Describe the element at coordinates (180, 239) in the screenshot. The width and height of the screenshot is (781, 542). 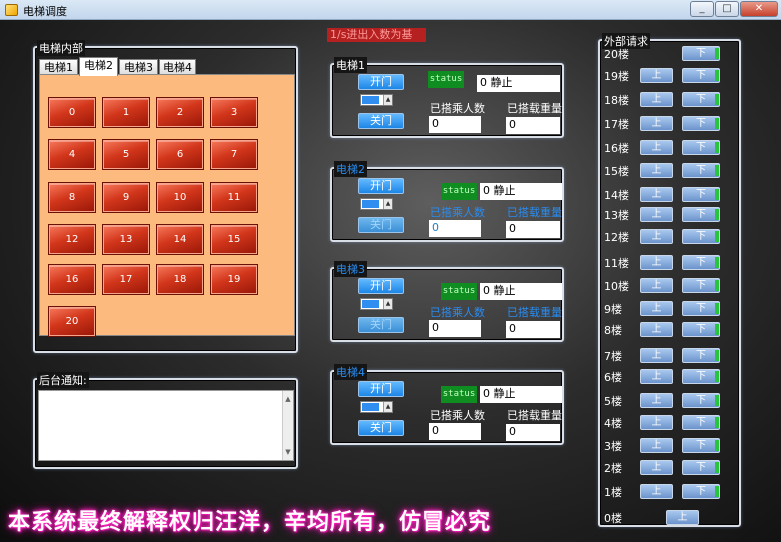
I see `floor-button-14: 14` at that location.